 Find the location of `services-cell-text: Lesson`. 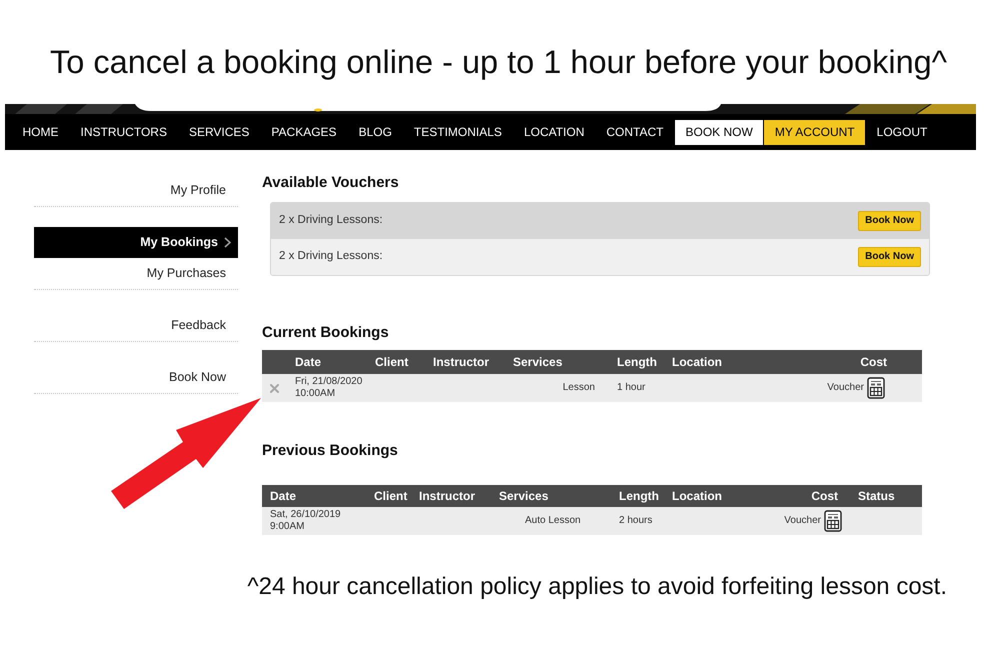

services-cell-text: Lesson is located at coordinates (579, 388).